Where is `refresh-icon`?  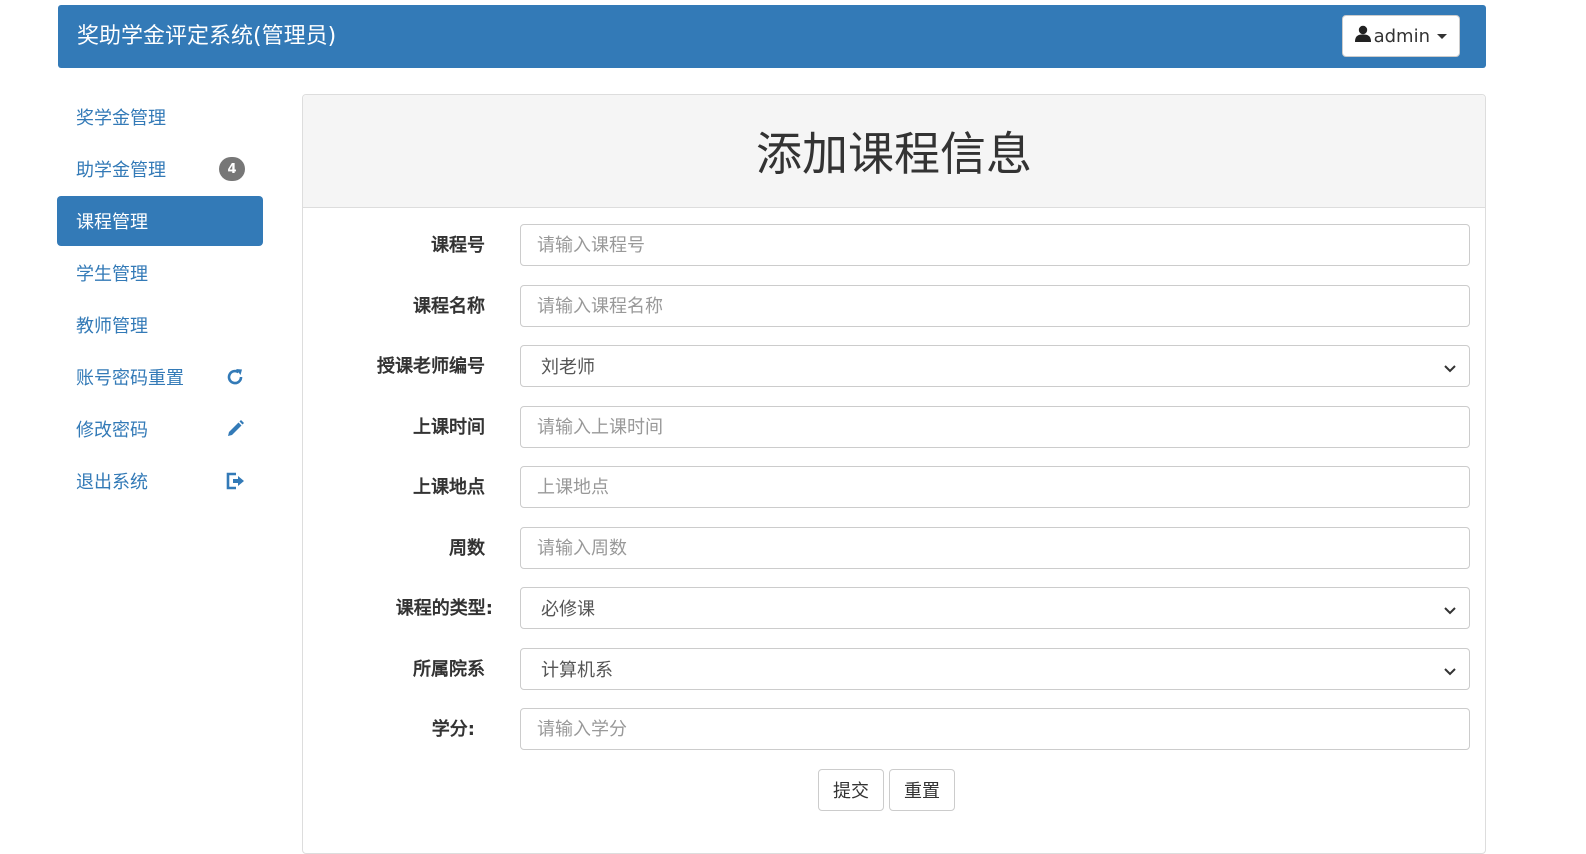
refresh-icon is located at coordinates (235, 377).